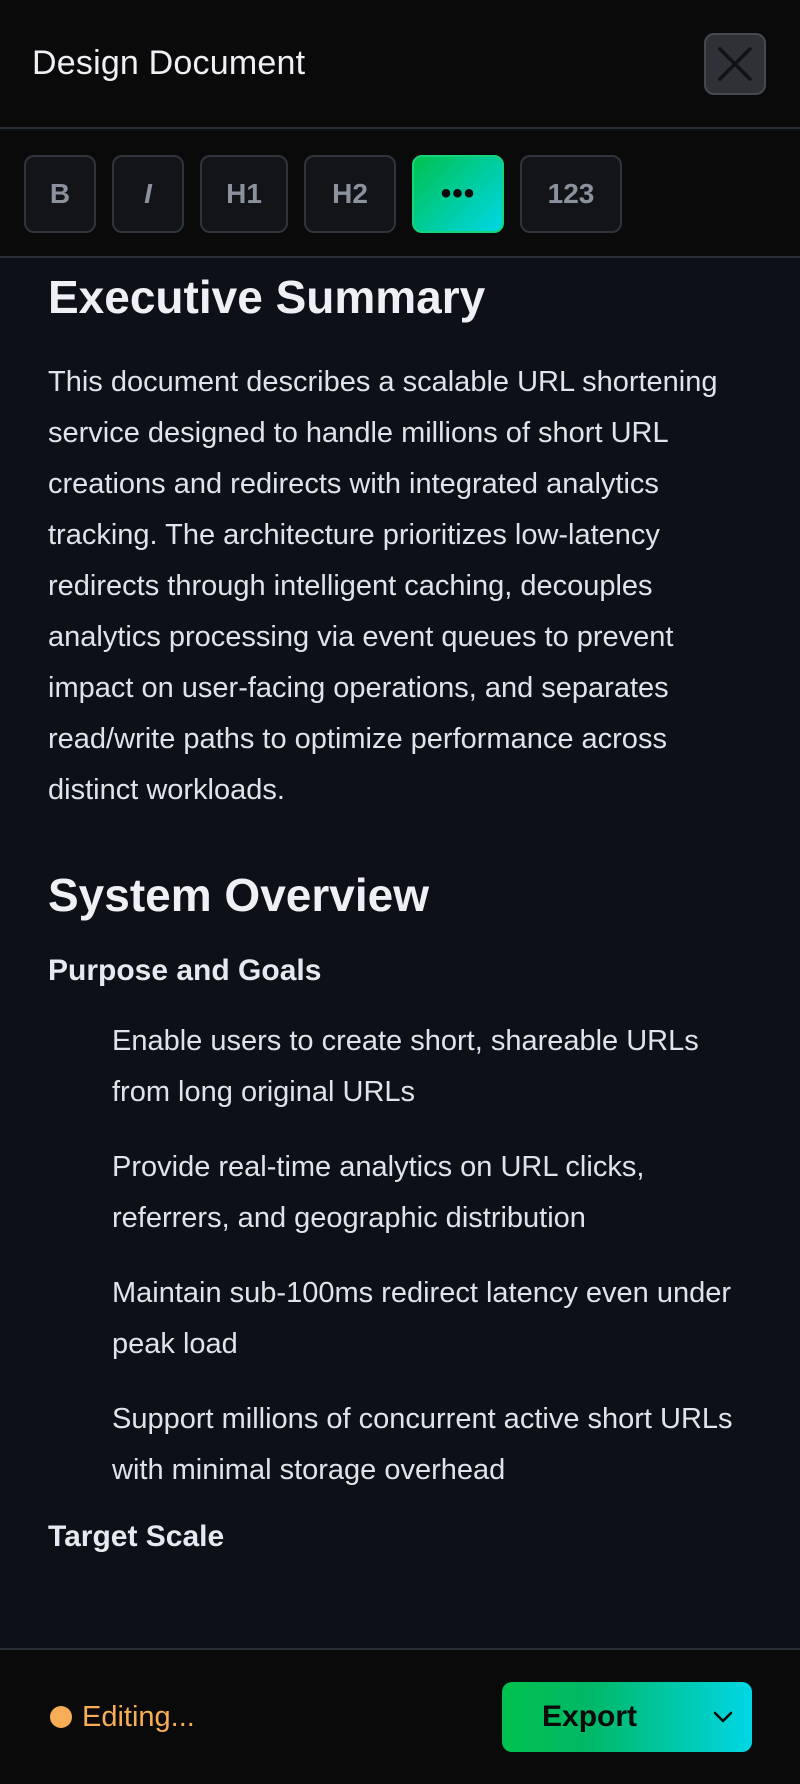 This screenshot has height=1784, width=800. What do you see at coordinates (60, 193) in the screenshot?
I see `bold-button: B` at bounding box center [60, 193].